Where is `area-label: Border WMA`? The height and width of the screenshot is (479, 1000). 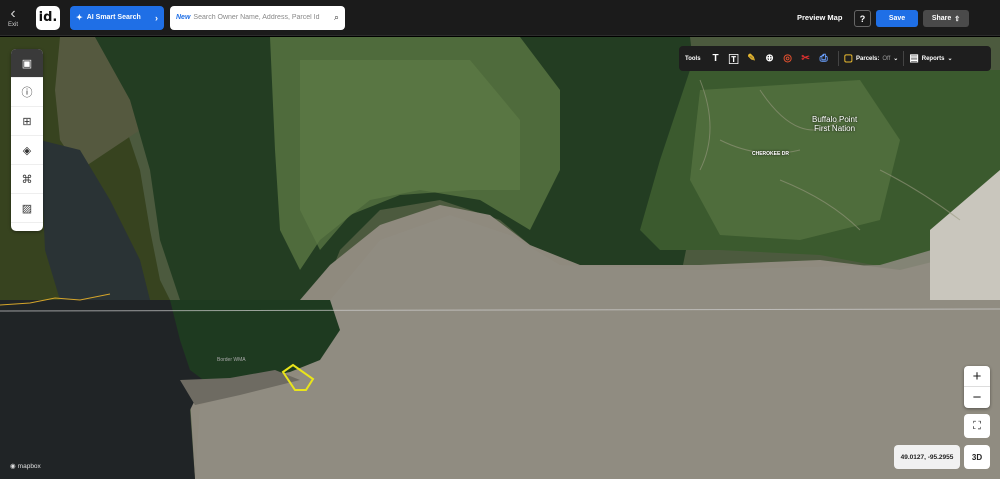 area-label: Border WMA is located at coordinates (231, 360).